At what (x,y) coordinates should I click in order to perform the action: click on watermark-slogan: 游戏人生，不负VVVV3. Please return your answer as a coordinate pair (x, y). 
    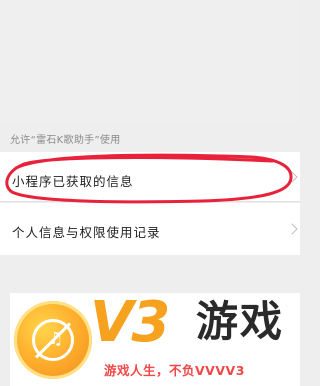
    Looking at the image, I should click on (174, 370).